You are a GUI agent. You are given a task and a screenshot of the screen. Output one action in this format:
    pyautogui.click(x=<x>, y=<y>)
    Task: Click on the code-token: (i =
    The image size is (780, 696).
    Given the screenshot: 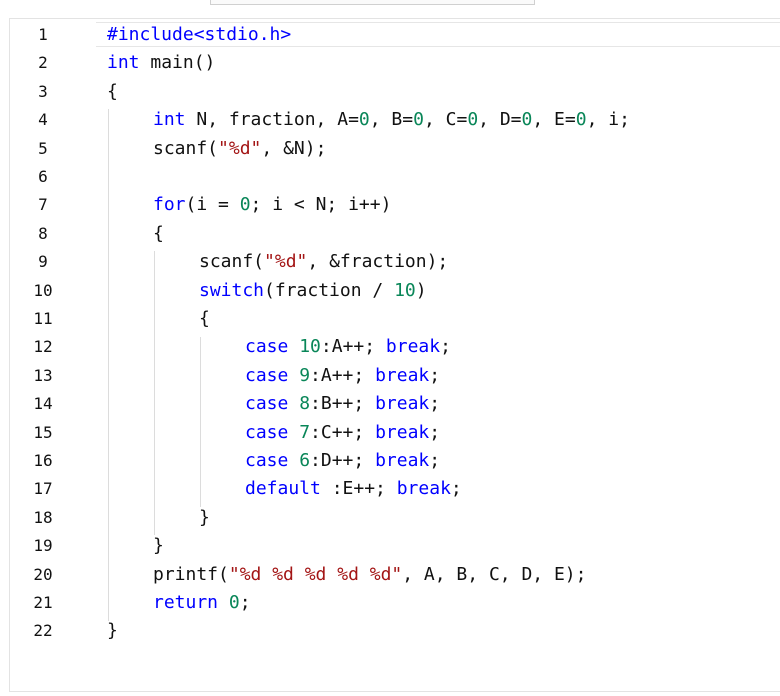 What is the action you would take?
    pyautogui.click(x=212, y=205)
    